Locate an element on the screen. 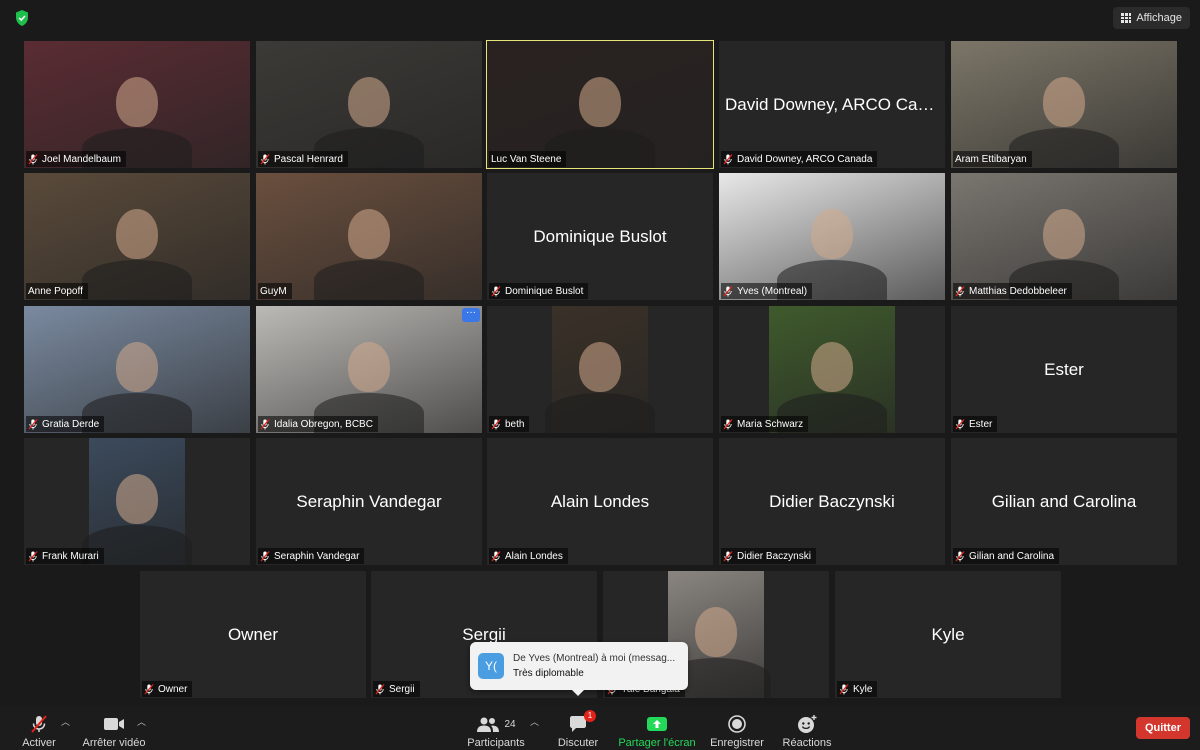  participant-name-label: Pascal Henrard is located at coordinates (303, 159).